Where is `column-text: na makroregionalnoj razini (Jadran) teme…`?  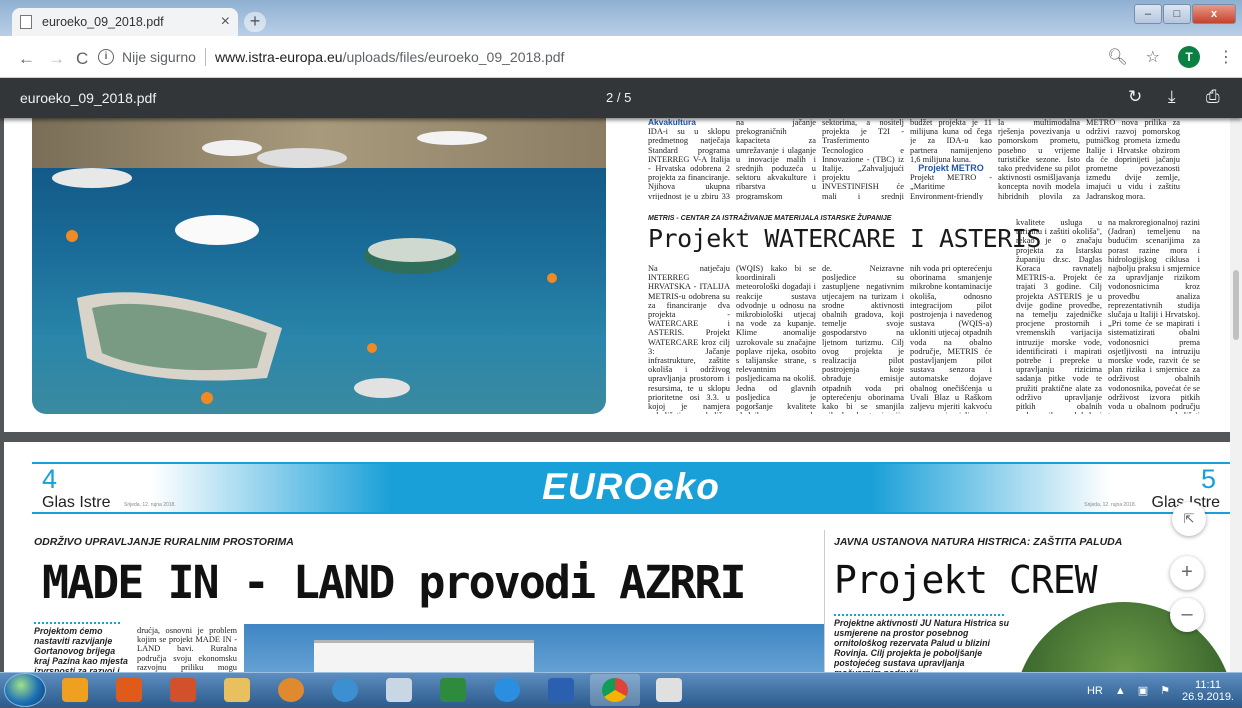
column-text: na makroregionalnoj razini (Jadran) teme… is located at coordinates (1154, 316).